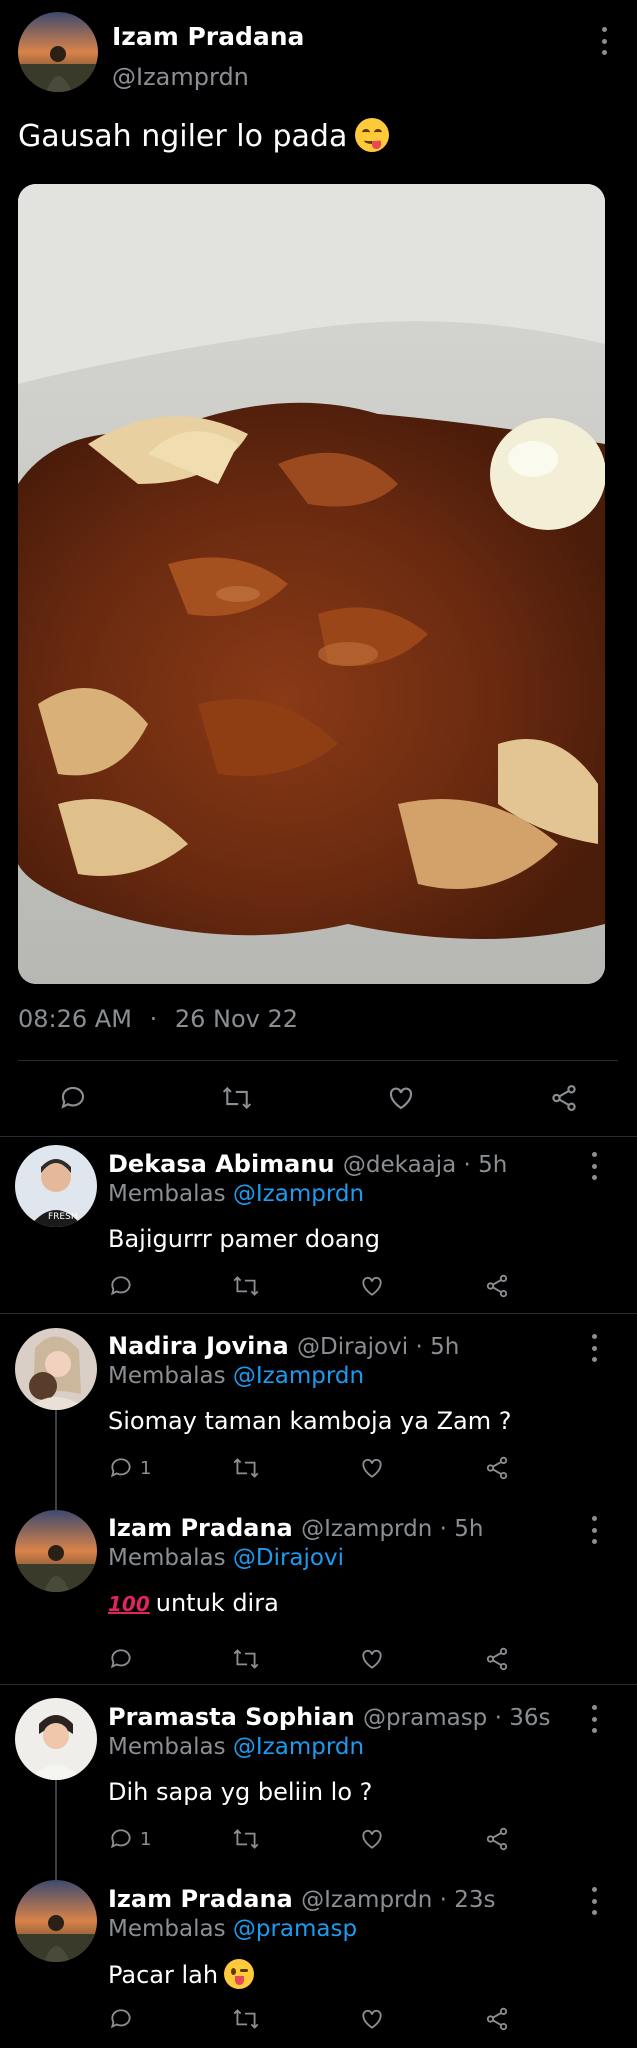 The image size is (637, 2048). I want to click on reply-author-name: Izam Pradana, so click(200, 1899).